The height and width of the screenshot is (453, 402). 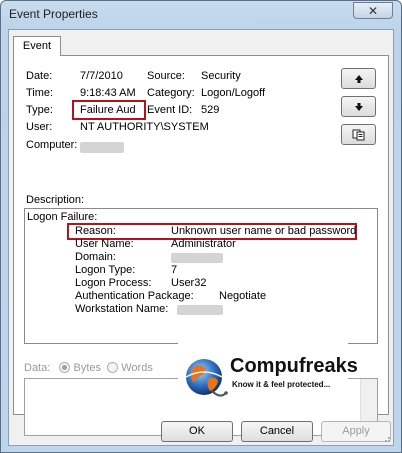 I want to click on previous-event-button, so click(x=358, y=78).